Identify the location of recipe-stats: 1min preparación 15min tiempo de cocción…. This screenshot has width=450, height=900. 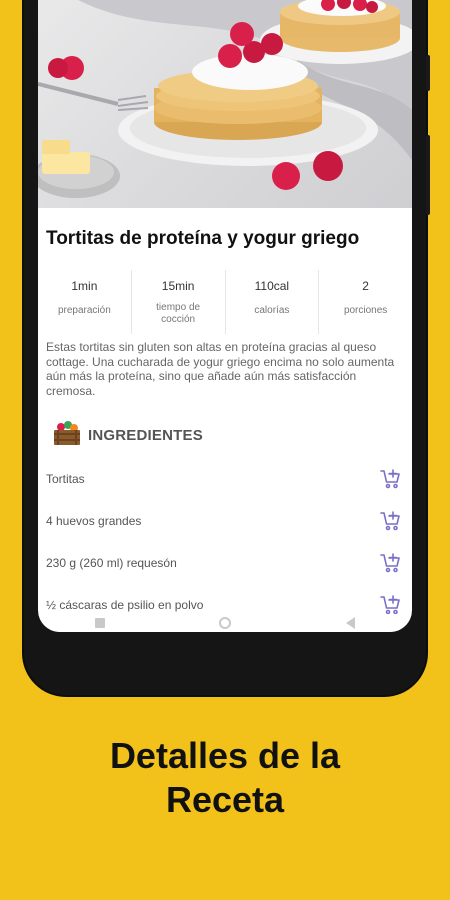
(225, 302).